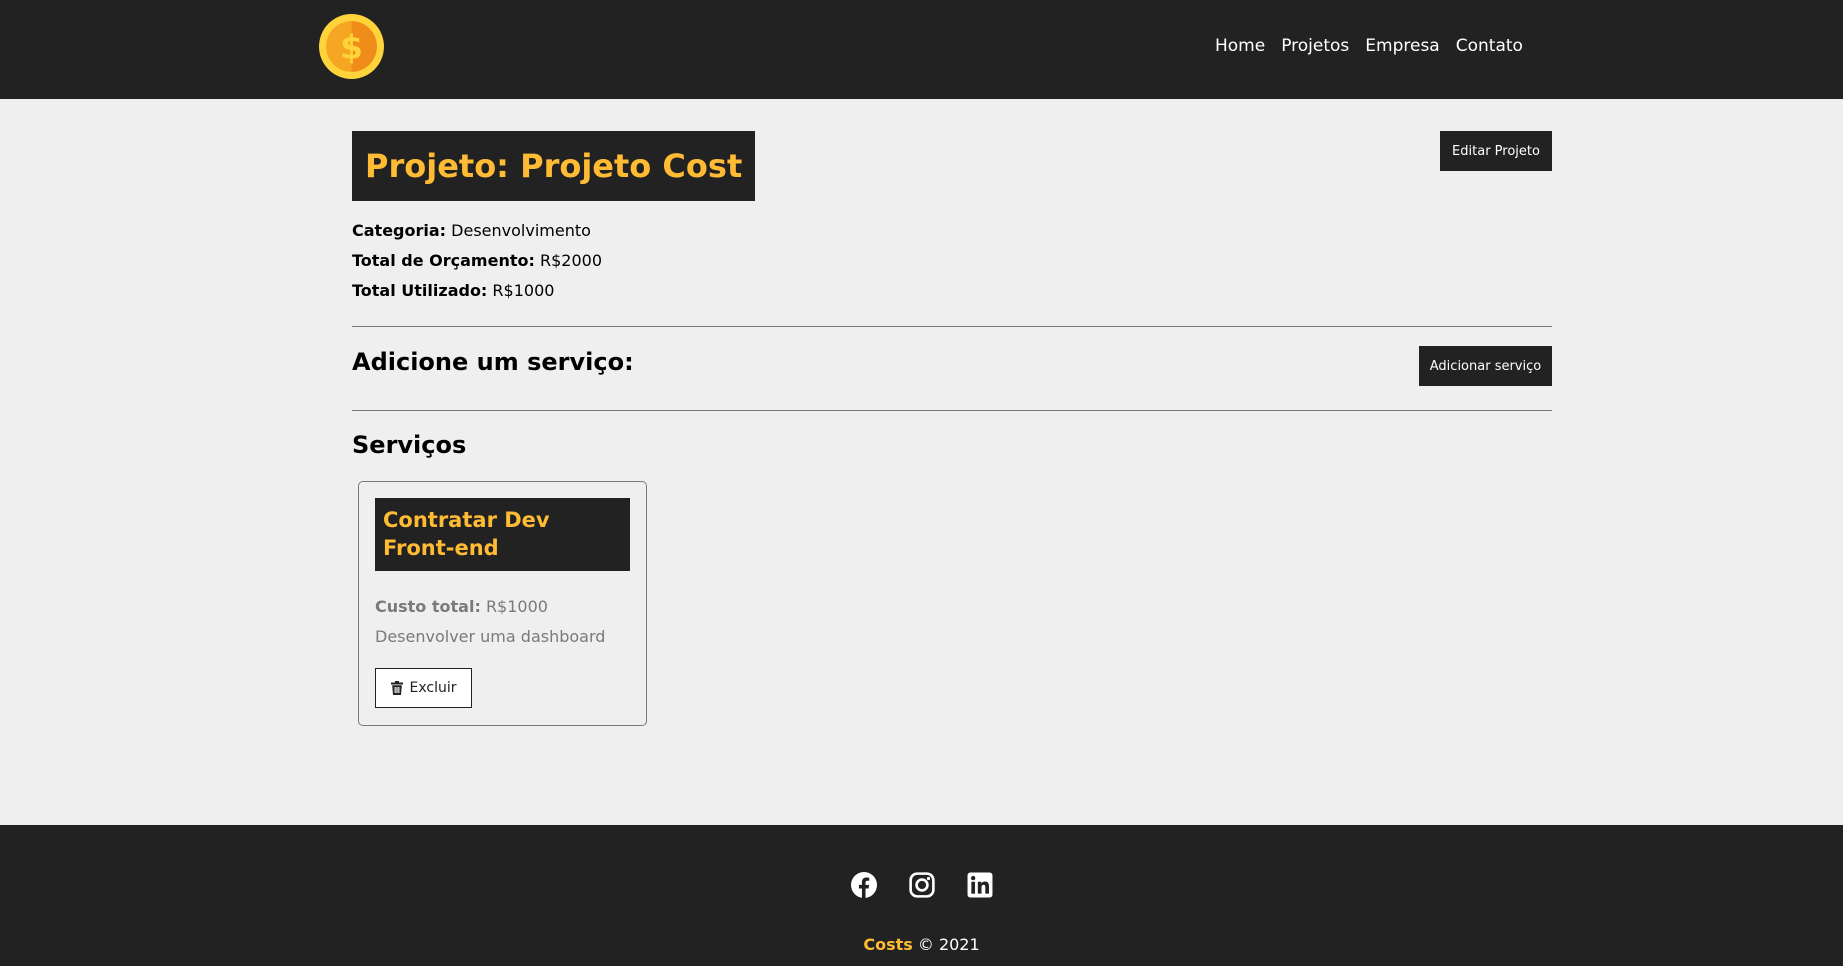 This screenshot has width=1843, height=966. I want to click on info-budget: Total de Orçamento: R$2000, so click(477, 261).